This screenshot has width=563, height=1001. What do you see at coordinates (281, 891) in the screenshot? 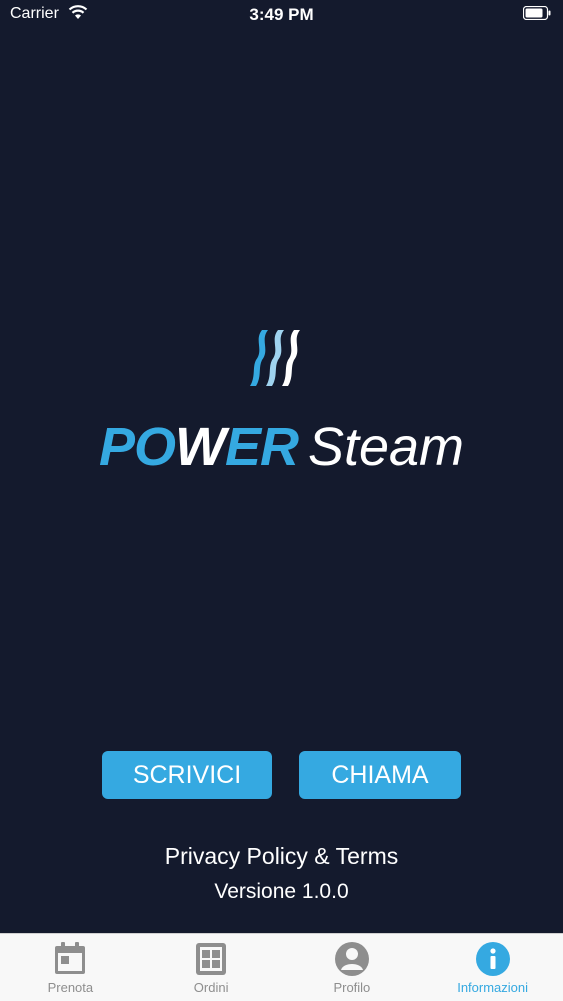
I see `app-version: Versione 1.0.0` at bounding box center [281, 891].